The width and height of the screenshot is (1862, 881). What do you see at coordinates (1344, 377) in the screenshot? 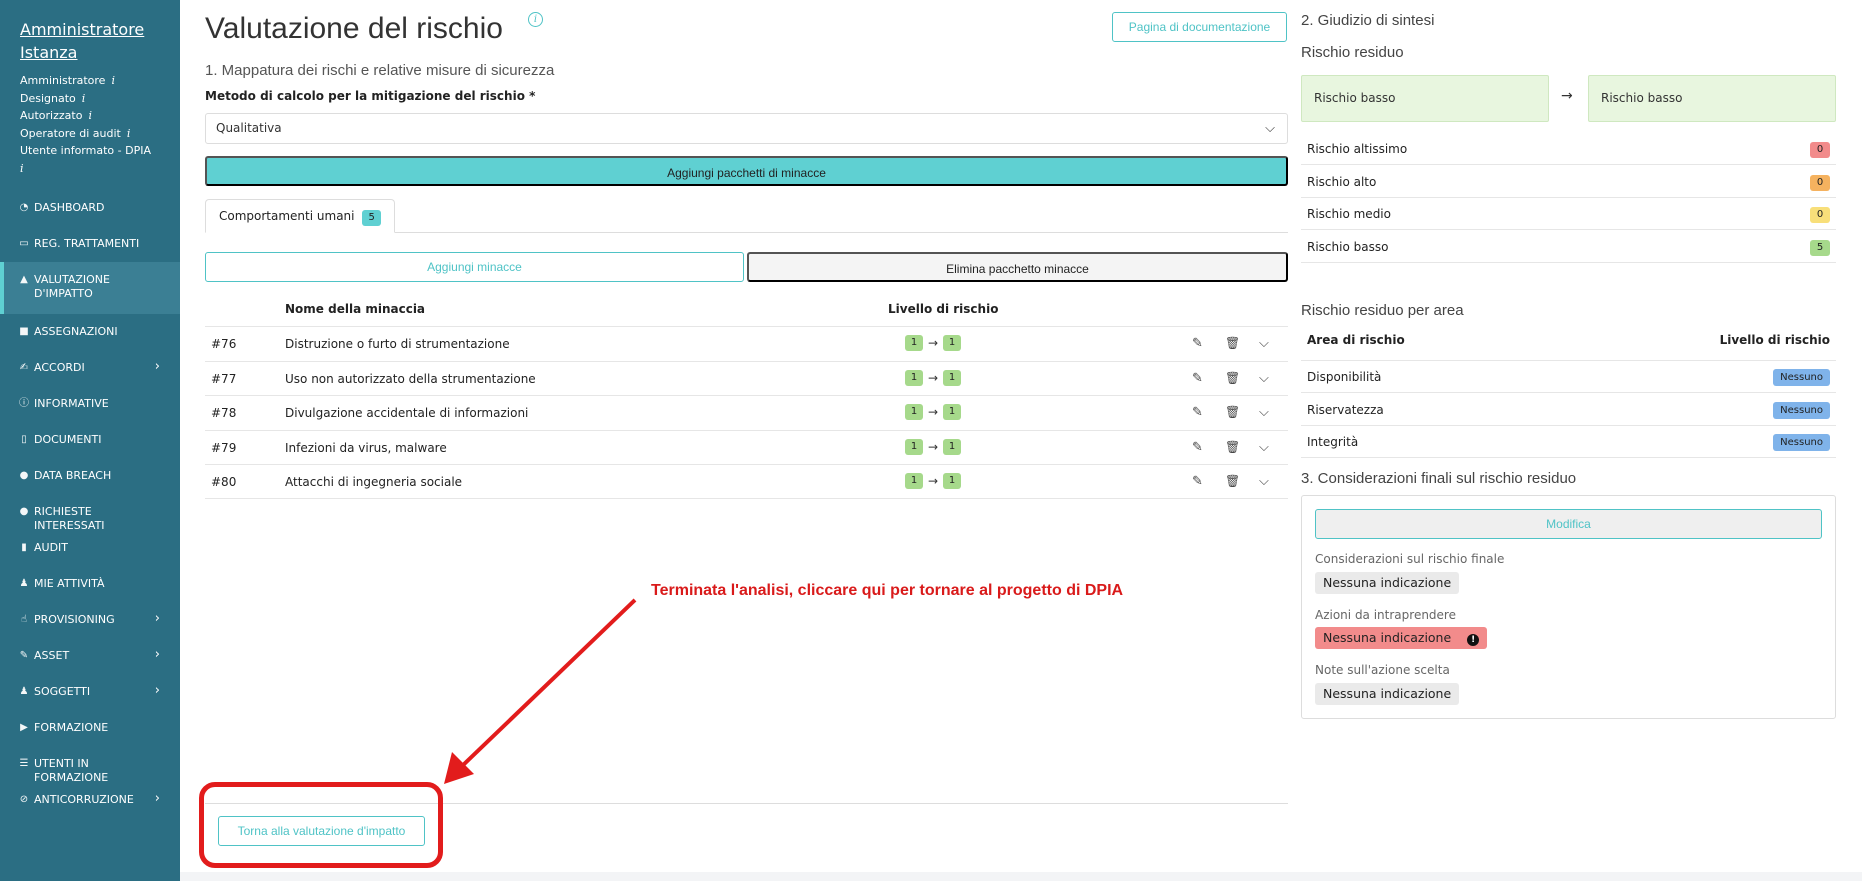
I see `area-label: Disponibilità` at bounding box center [1344, 377].